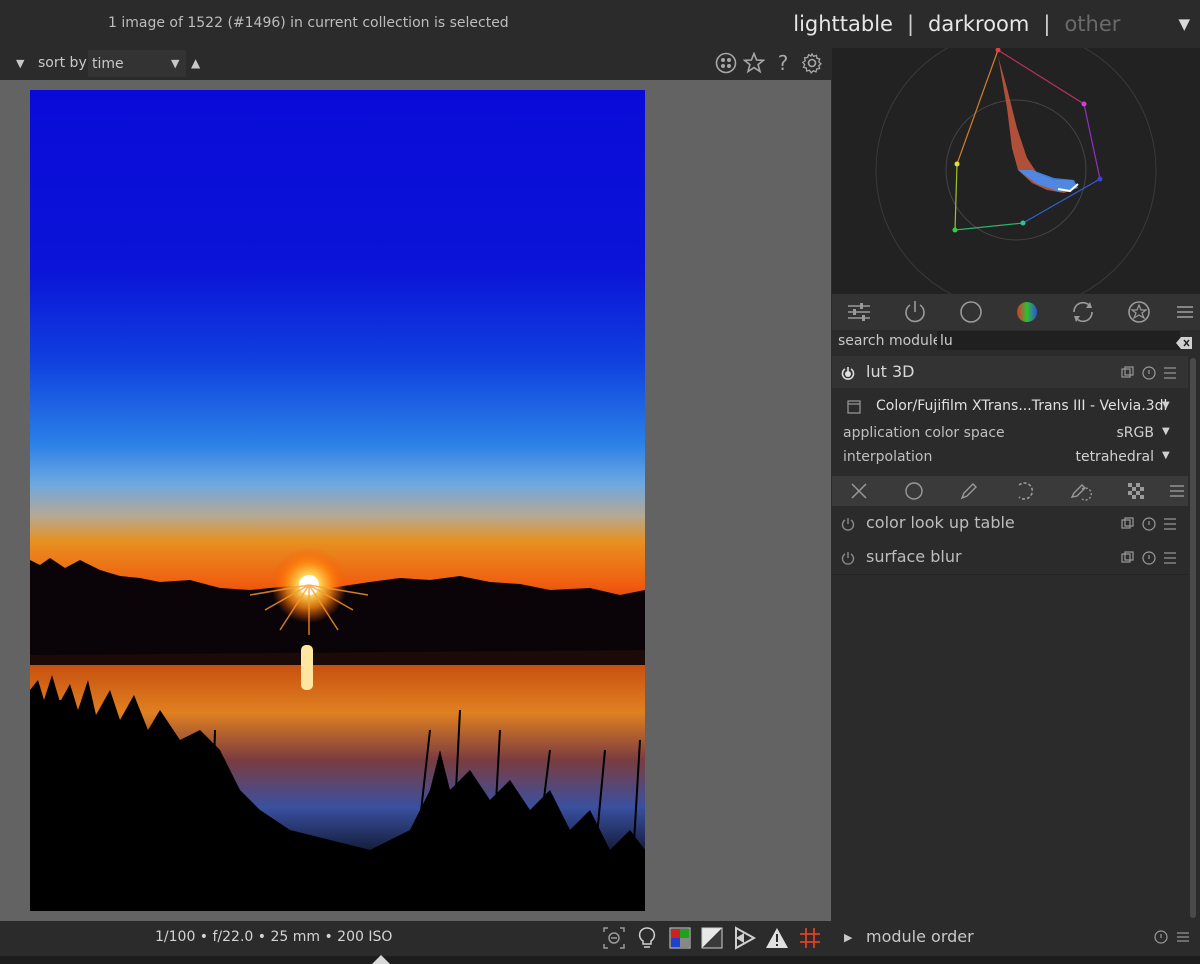 This screenshot has width=1200, height=964. Describe the element at coordinates (1193, 638) in the screenshot. I see `module-scrollbar` at that location.